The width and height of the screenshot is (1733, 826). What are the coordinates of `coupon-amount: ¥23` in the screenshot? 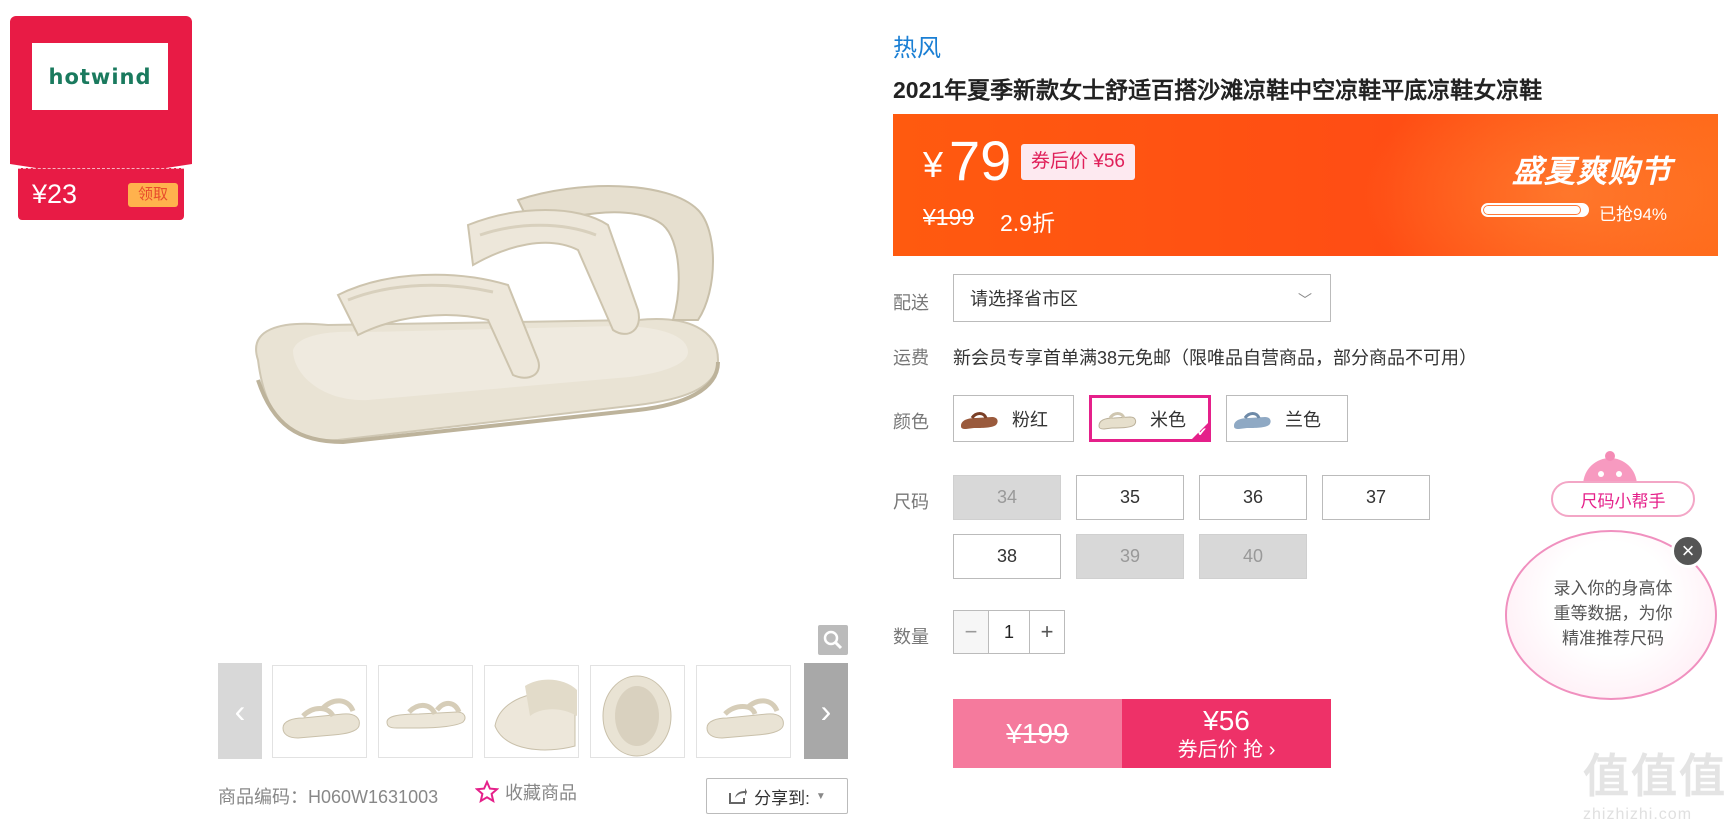 It's located at (55, 194).